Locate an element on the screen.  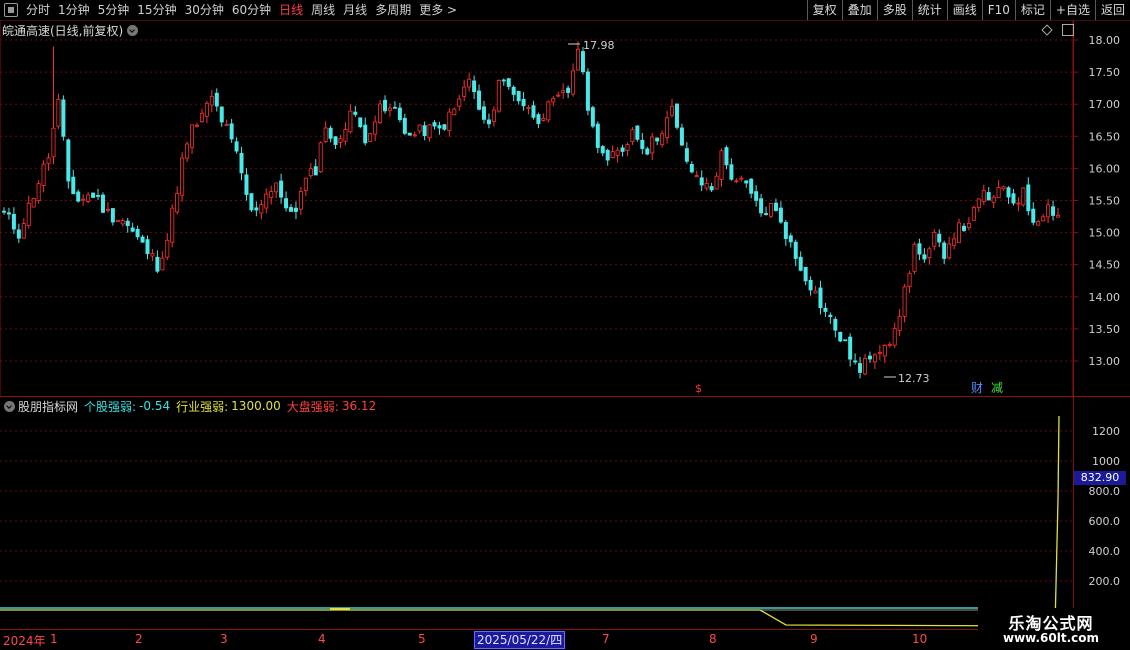
month-tick: 9 is located at coordinates (814, 639).